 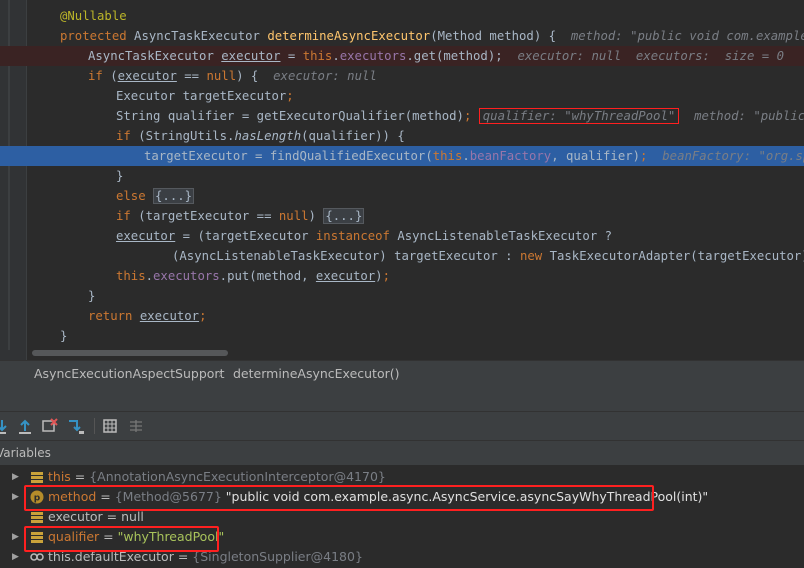 I want to click on code-token: }, so click(x=92, y=296).